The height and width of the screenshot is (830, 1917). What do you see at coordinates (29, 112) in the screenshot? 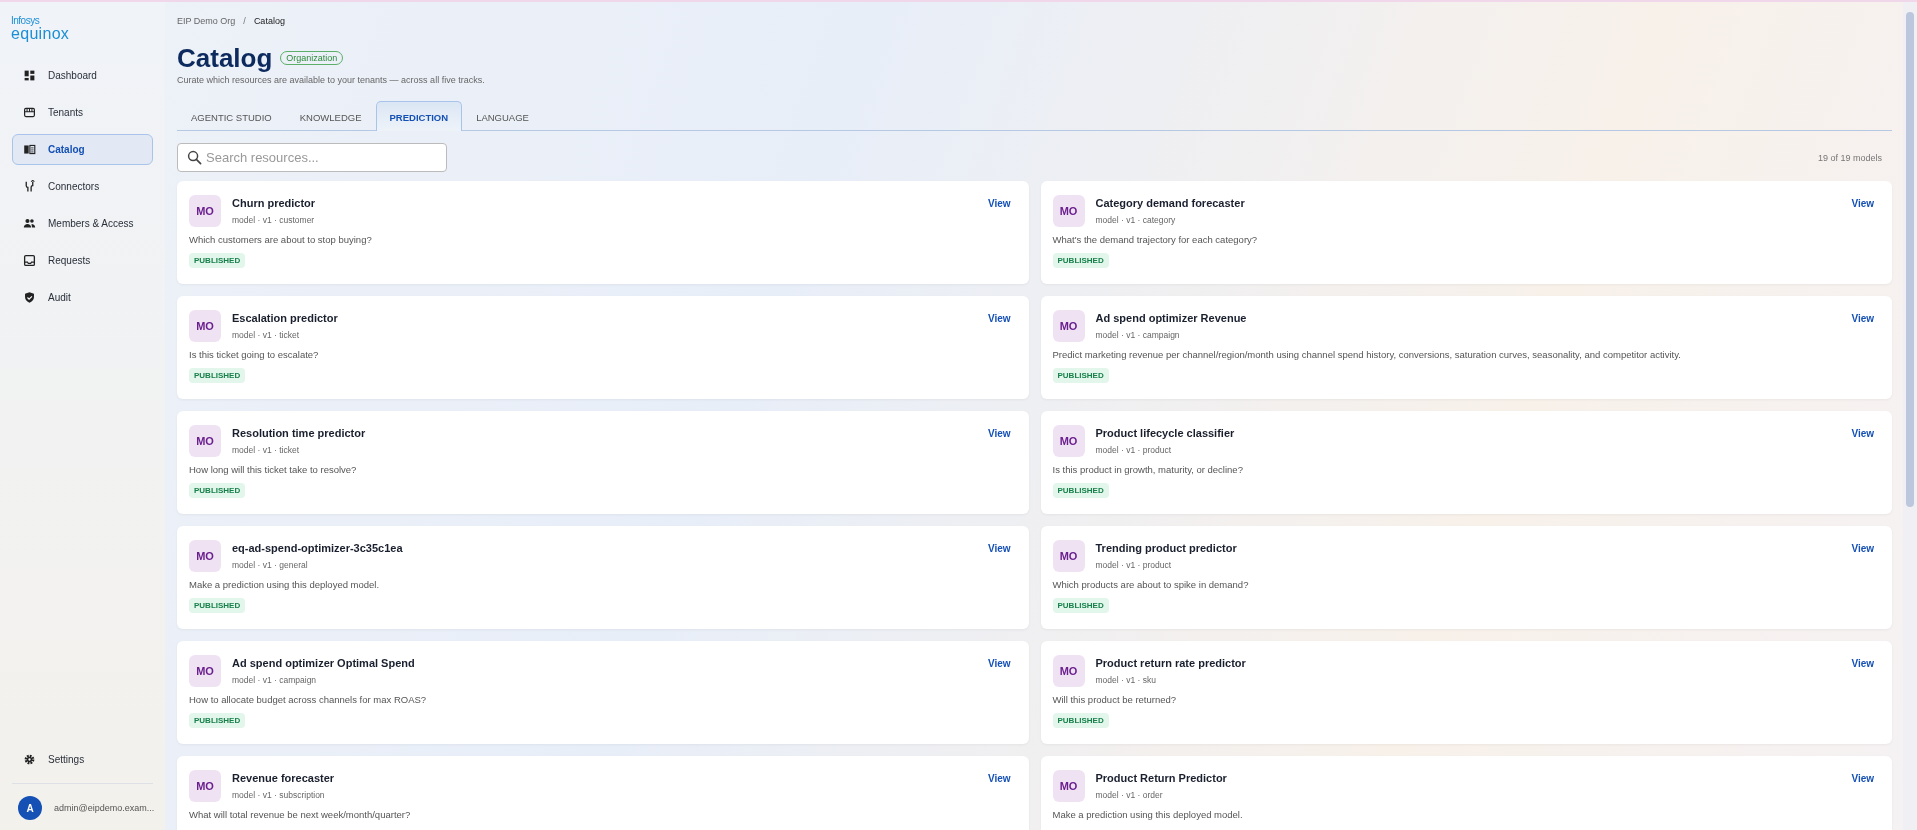
I see `storefront-icon` at bounding box center [29, 112].